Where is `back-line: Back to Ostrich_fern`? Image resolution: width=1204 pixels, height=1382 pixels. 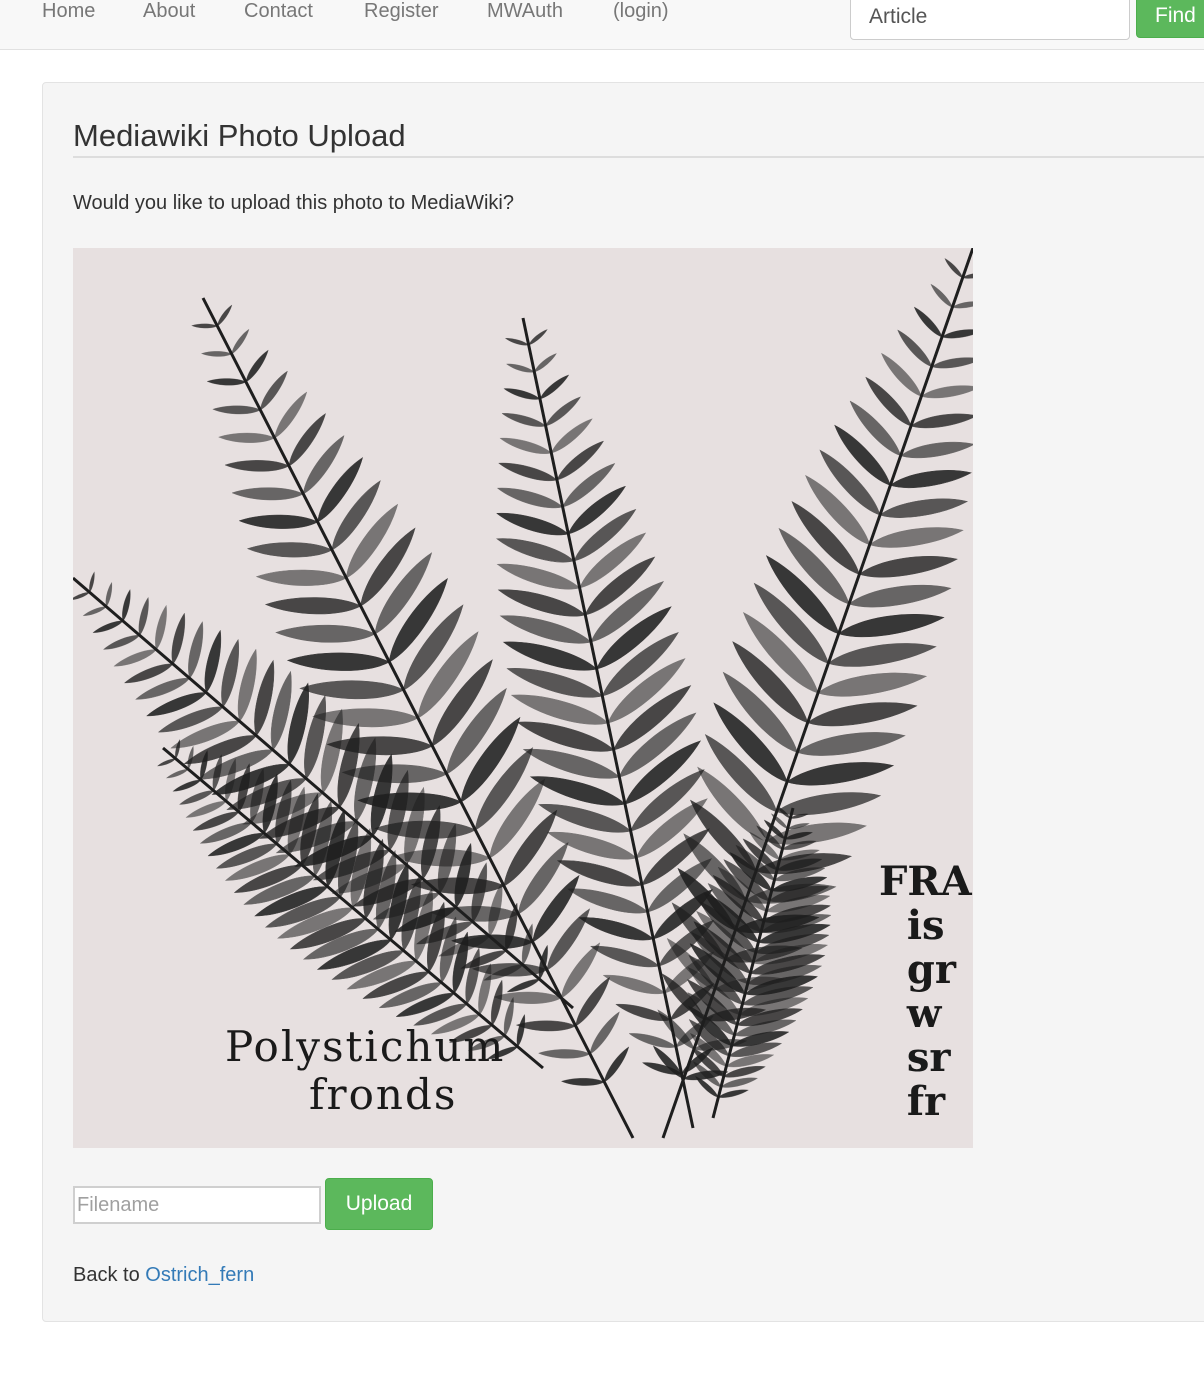
back-line: Back to Ostrich_fern is located at coordinates (163, 1275).